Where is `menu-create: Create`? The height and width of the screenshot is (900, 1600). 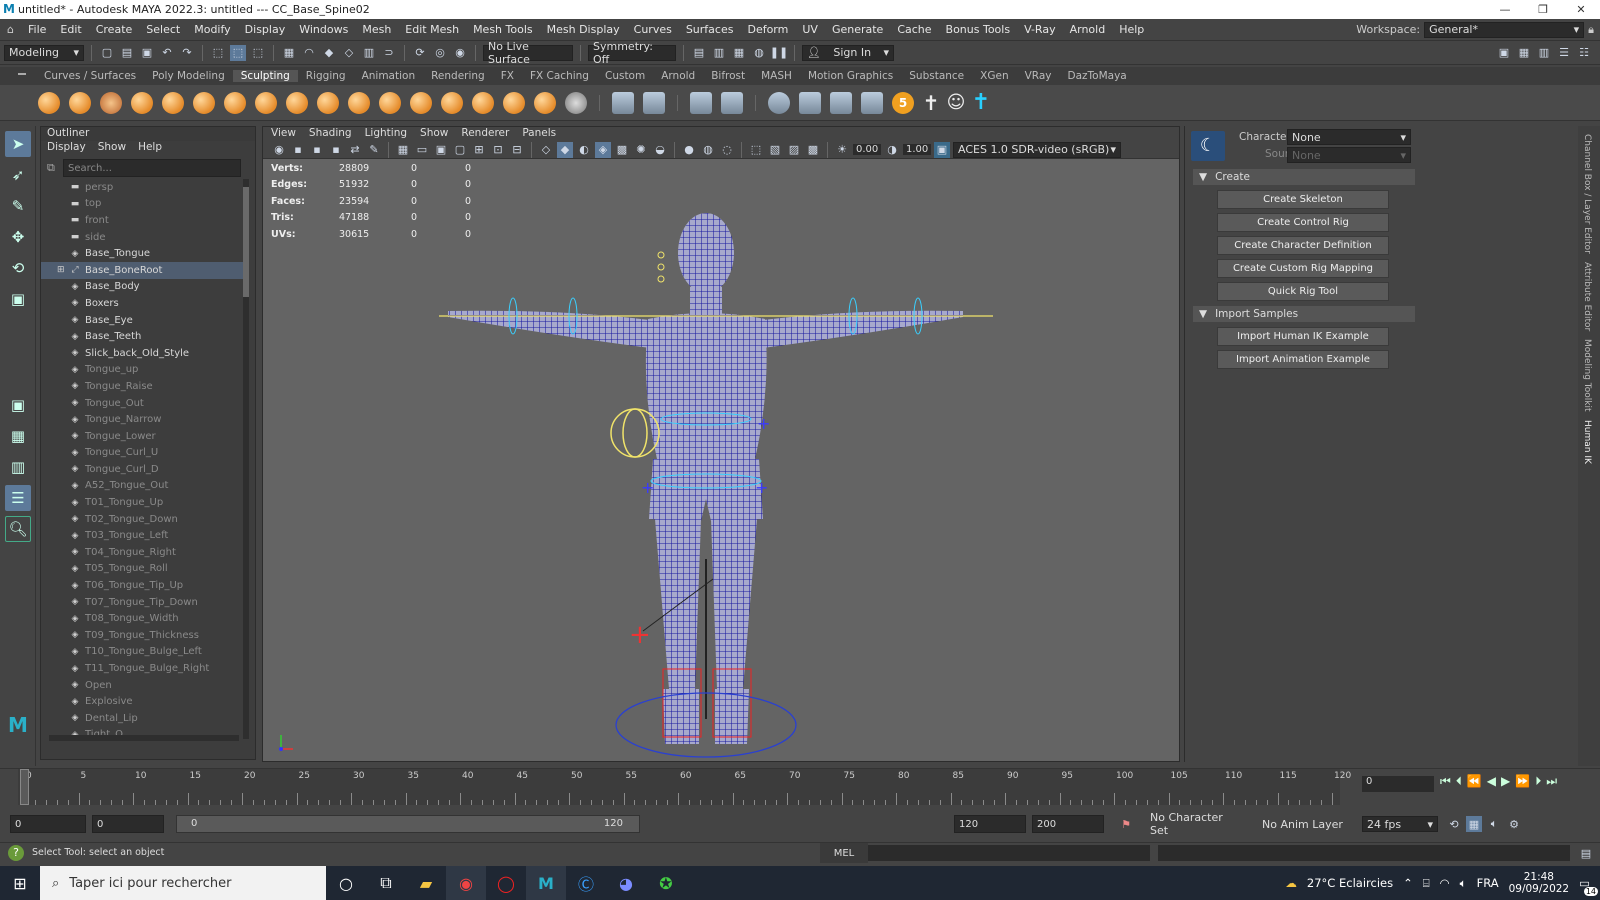
menu-create: Create is located at coordinates (114, 29).